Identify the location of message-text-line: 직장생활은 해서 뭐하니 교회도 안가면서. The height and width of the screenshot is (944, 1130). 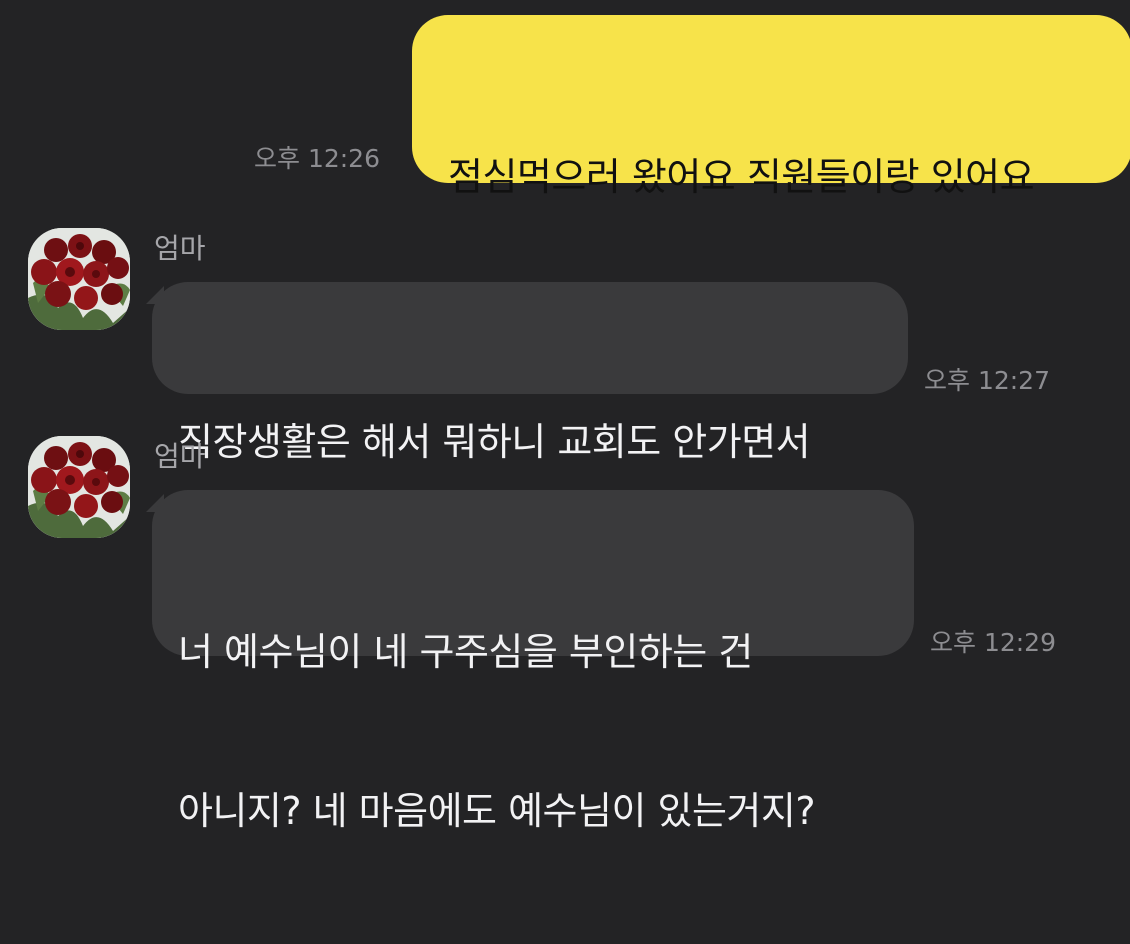
(494, 442).